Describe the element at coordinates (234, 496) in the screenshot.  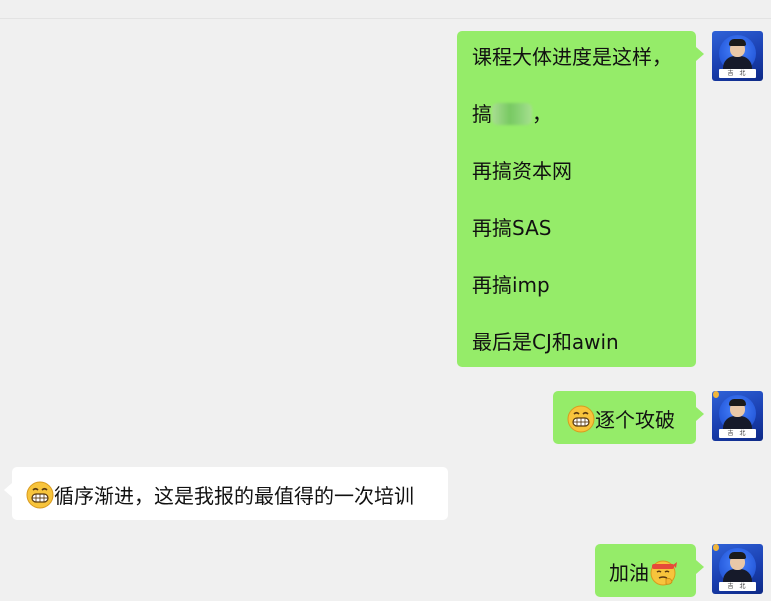
I see `message-text: 循序渐进，这是我报的最值得的一次培训` at that location.